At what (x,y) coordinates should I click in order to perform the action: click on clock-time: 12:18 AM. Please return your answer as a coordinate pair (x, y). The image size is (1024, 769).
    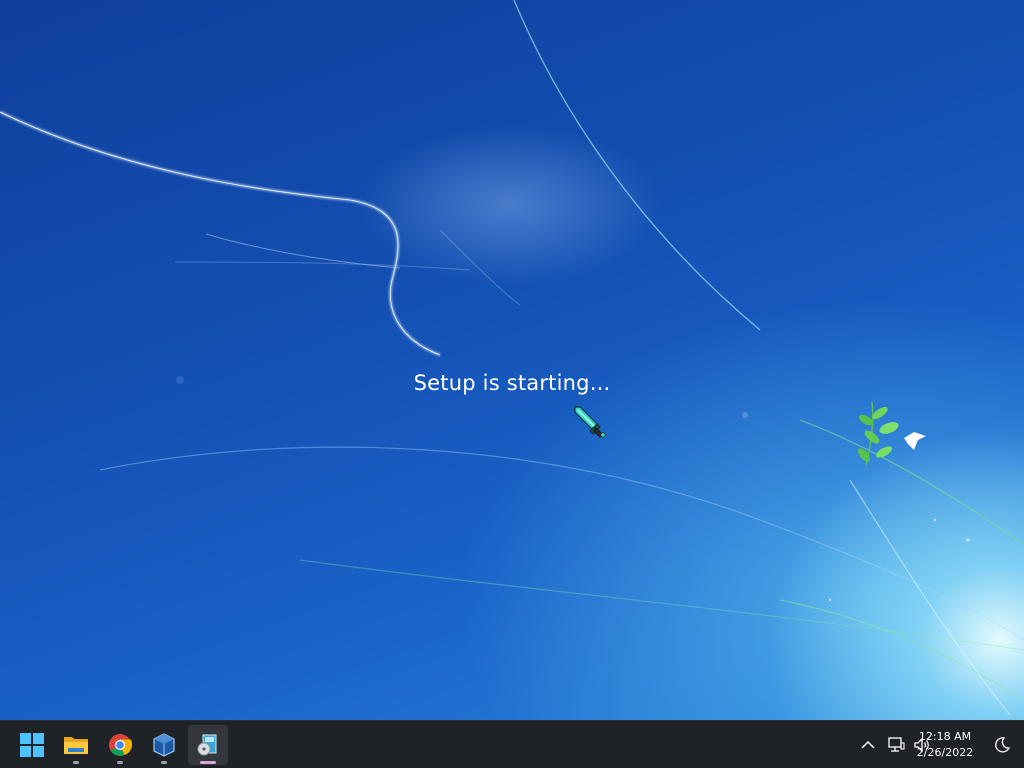
    Looking at the image, I should click on (945, 736).